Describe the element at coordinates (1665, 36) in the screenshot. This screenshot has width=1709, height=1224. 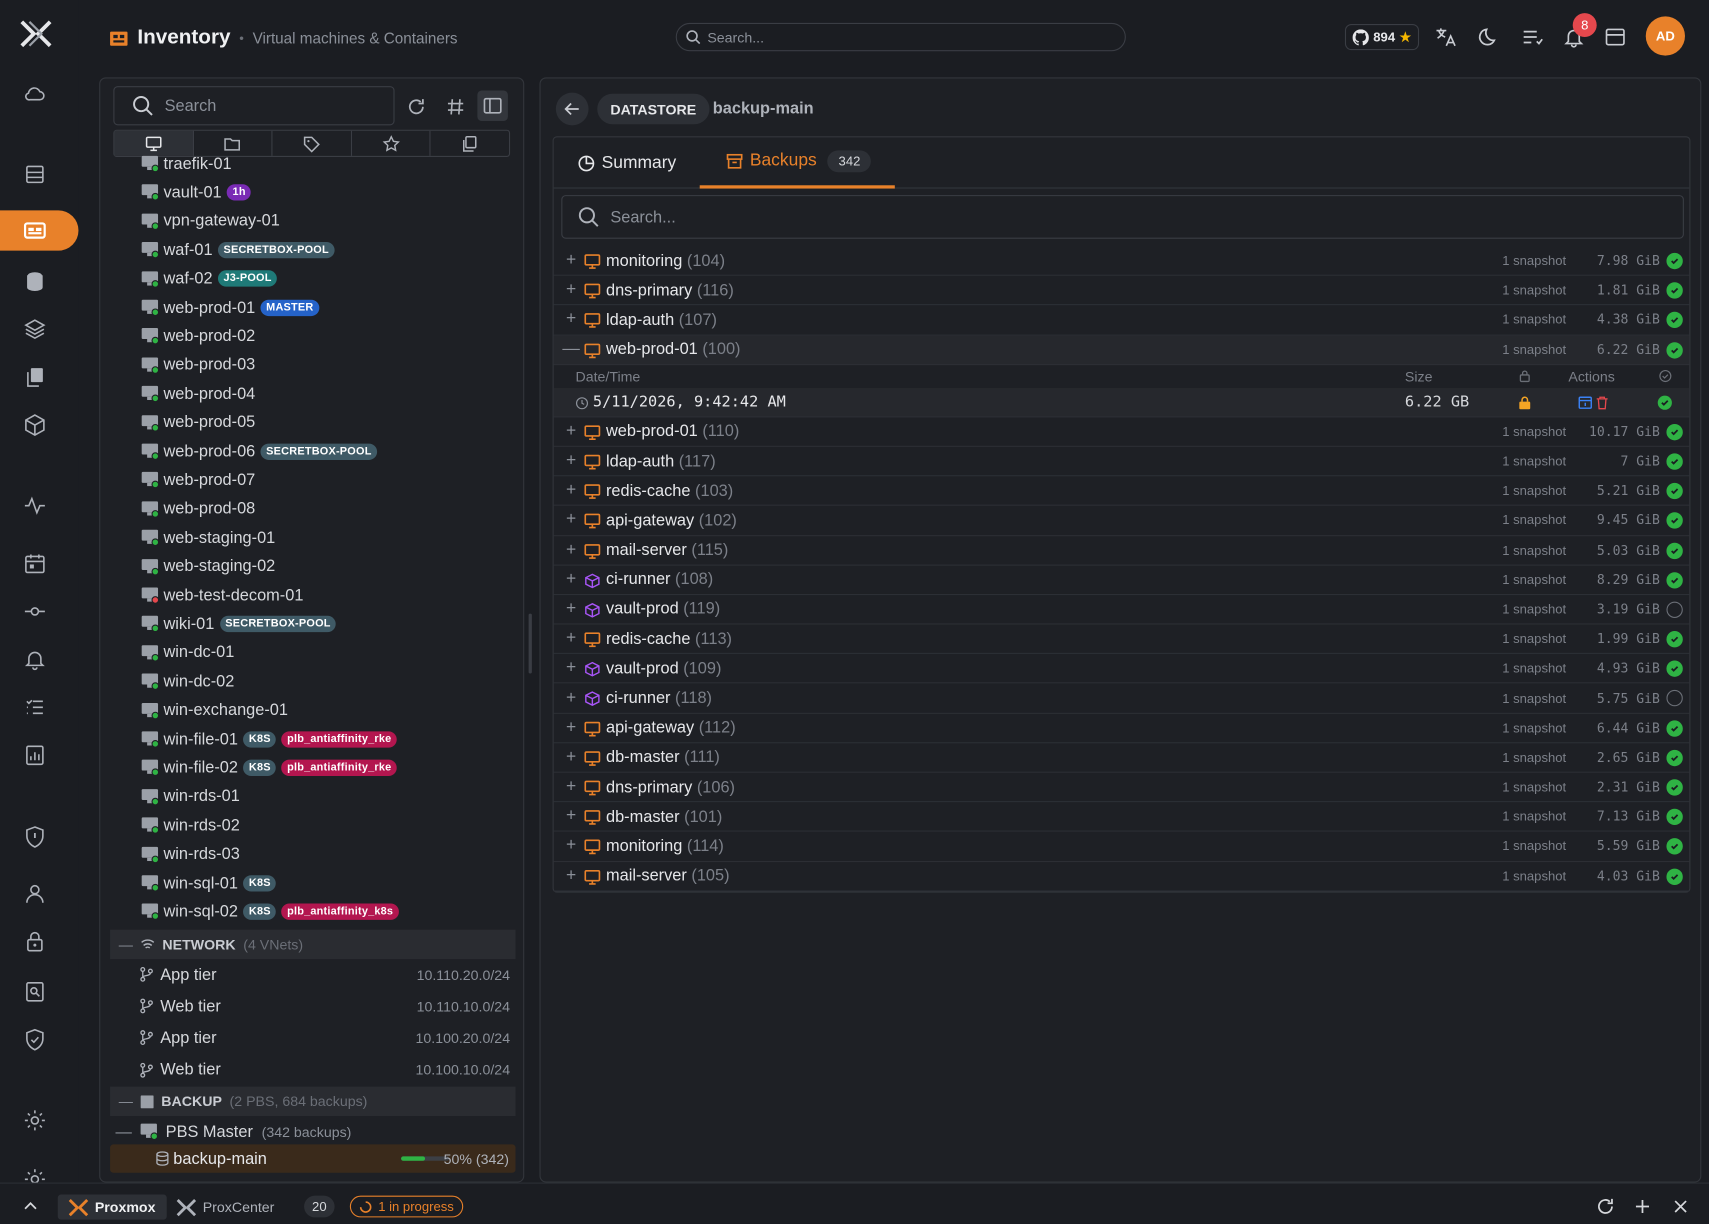
I see `user-avatar: AD` at that location.